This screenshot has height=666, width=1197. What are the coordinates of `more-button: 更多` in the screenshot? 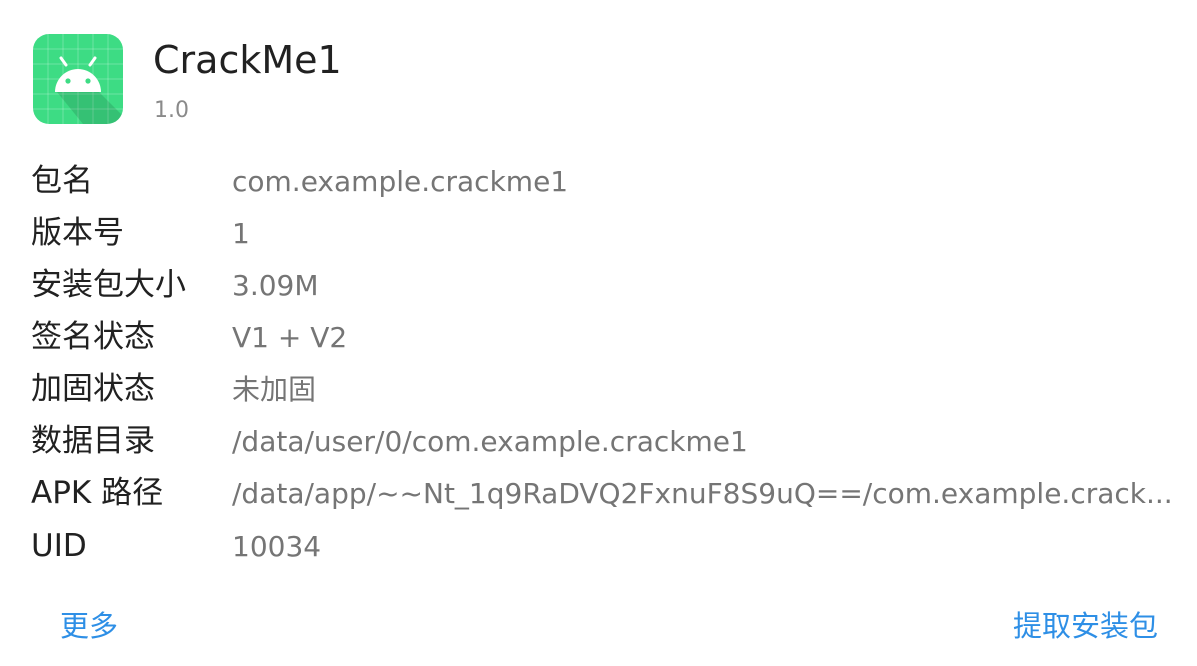 It's located at (89, 626).